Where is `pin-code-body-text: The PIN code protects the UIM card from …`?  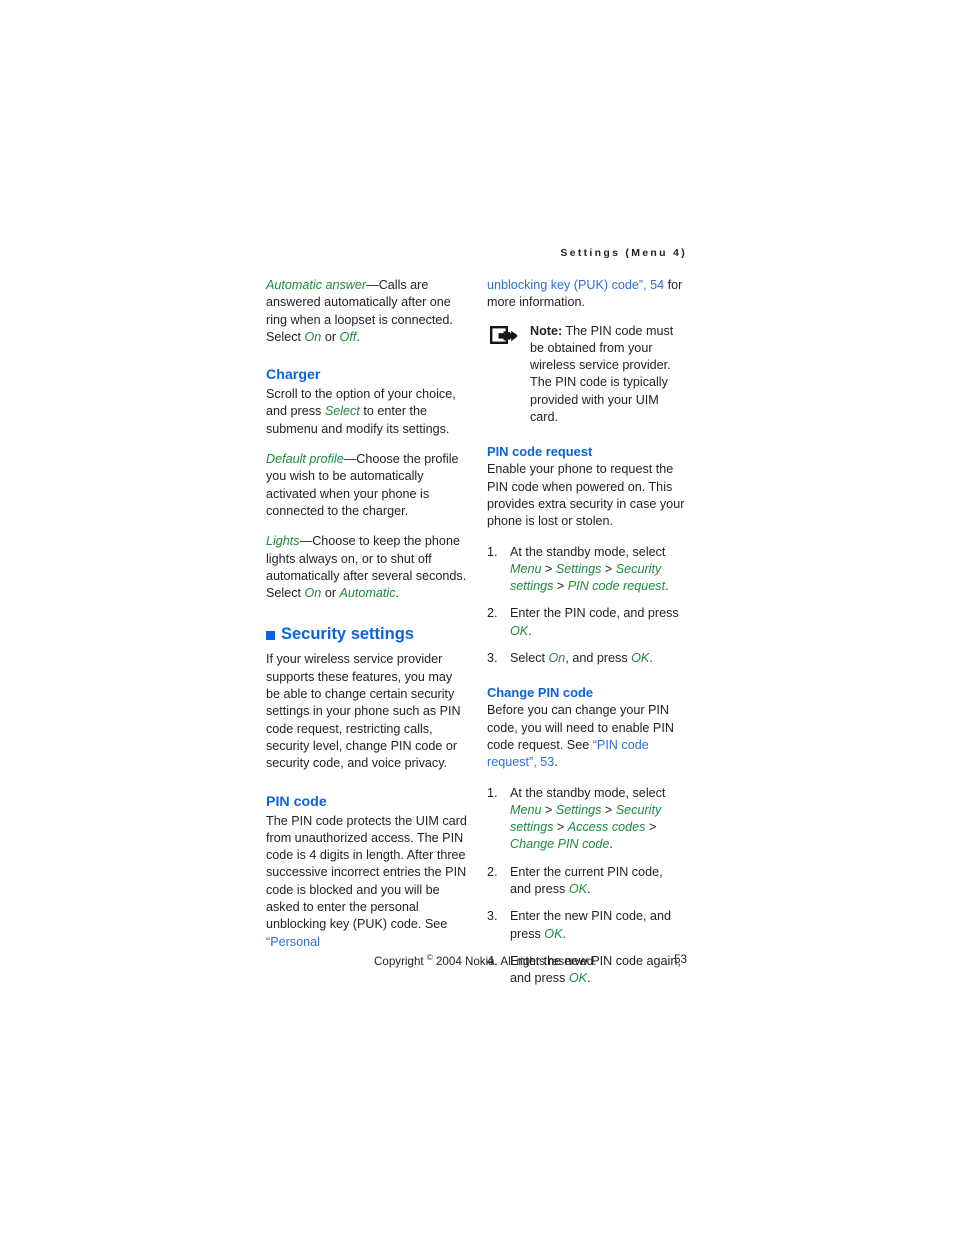
pin-code-body-text: The PIN code protects the UIM card from … is located at coordinates (366, 872).